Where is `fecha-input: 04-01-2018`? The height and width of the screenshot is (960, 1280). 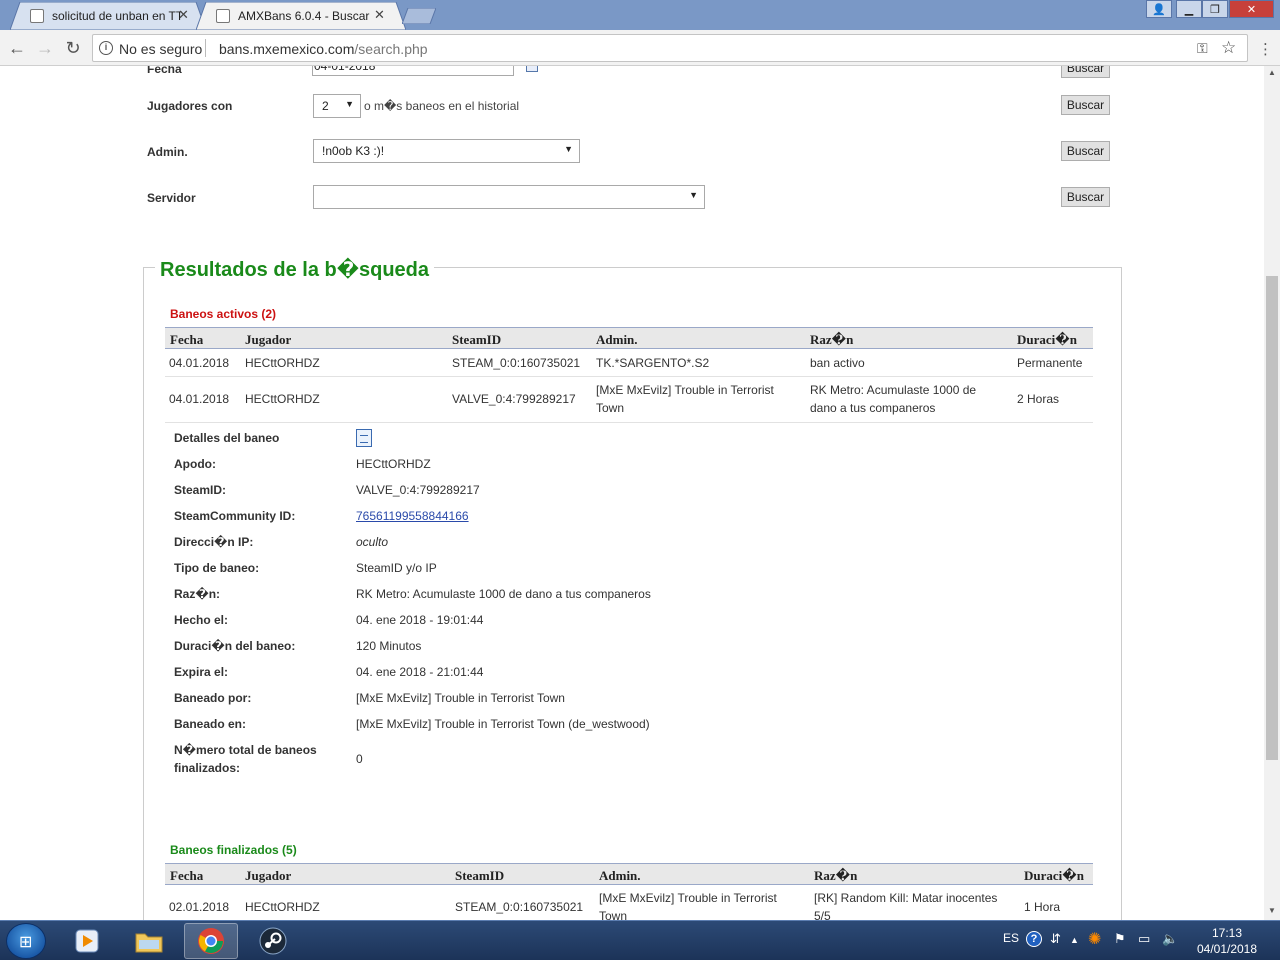
fecha-input: 04-01-2018 is located at coordinates (413, 71).